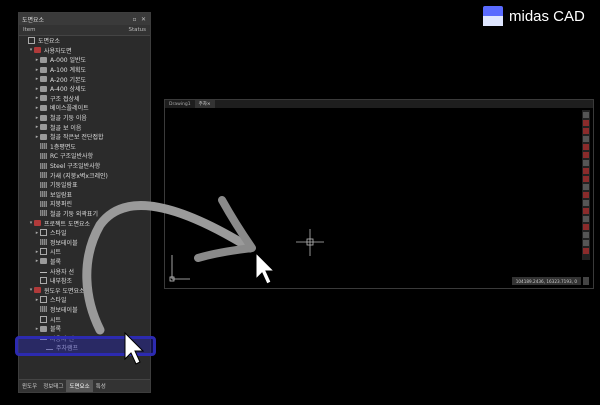 Image resolution: width=600 pixels, height=405 pixels. What do you see at coordinates (168, 268) in the screenshot?
I see `drag-arrow-path` at bounding box center [168, 268].